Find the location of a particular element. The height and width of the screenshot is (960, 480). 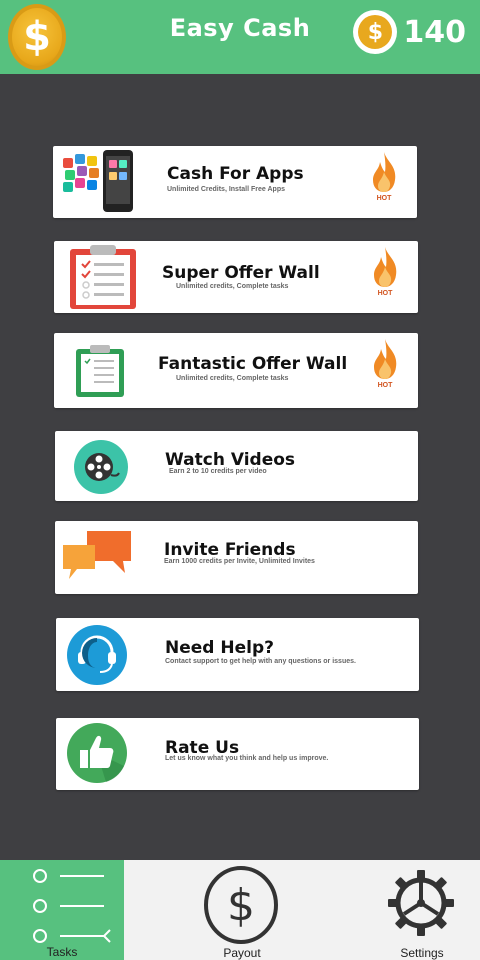

card-title: Cash For Apps is located at coordinates (235, 174).